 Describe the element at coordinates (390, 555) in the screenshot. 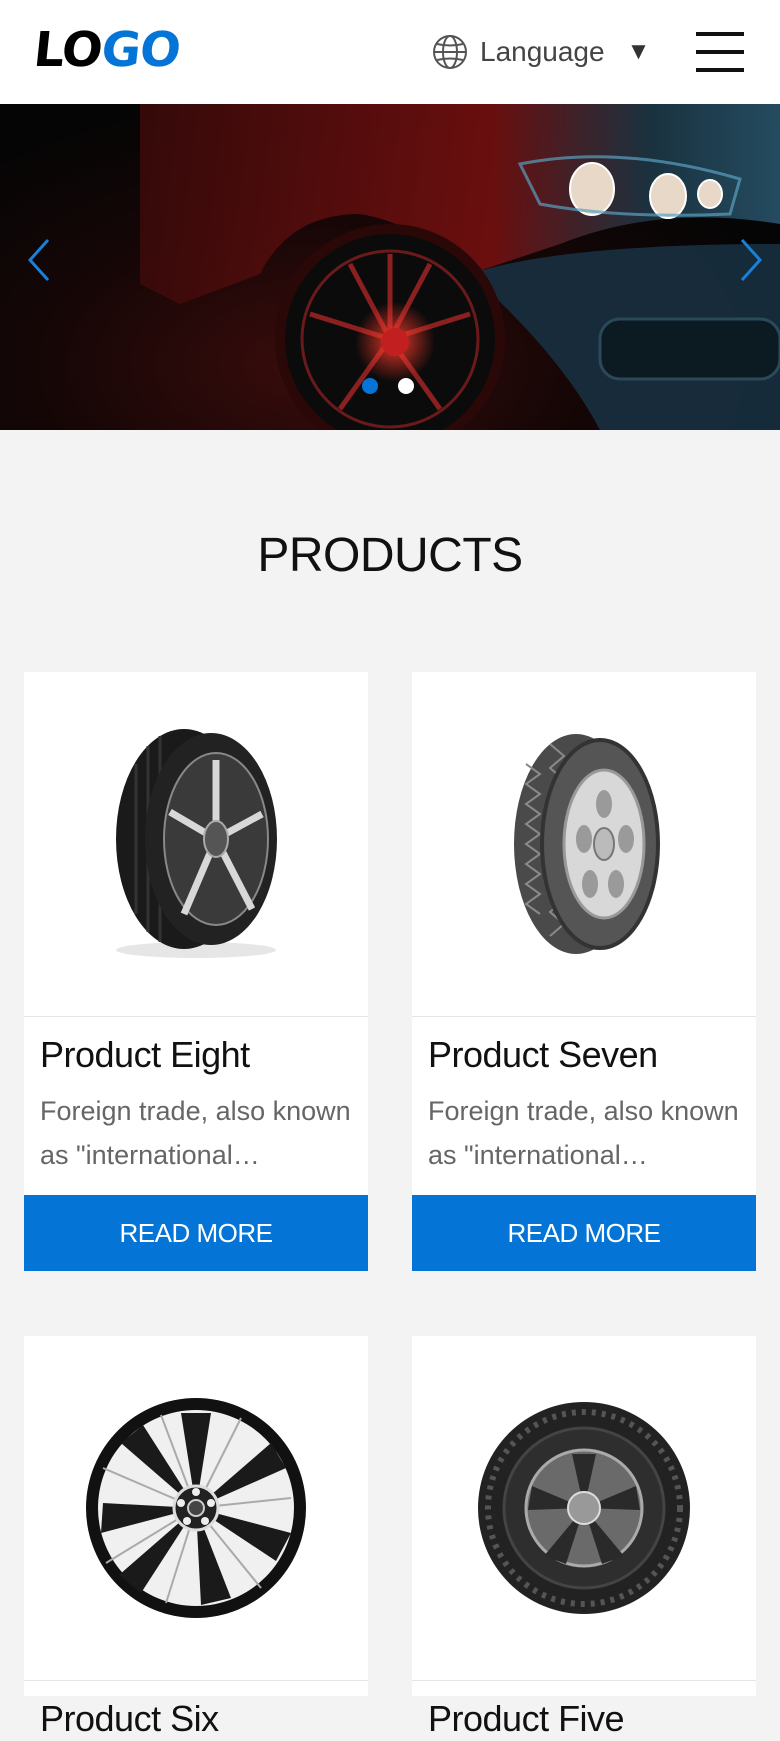

I see `section-title: PRODUCTS` at that location.